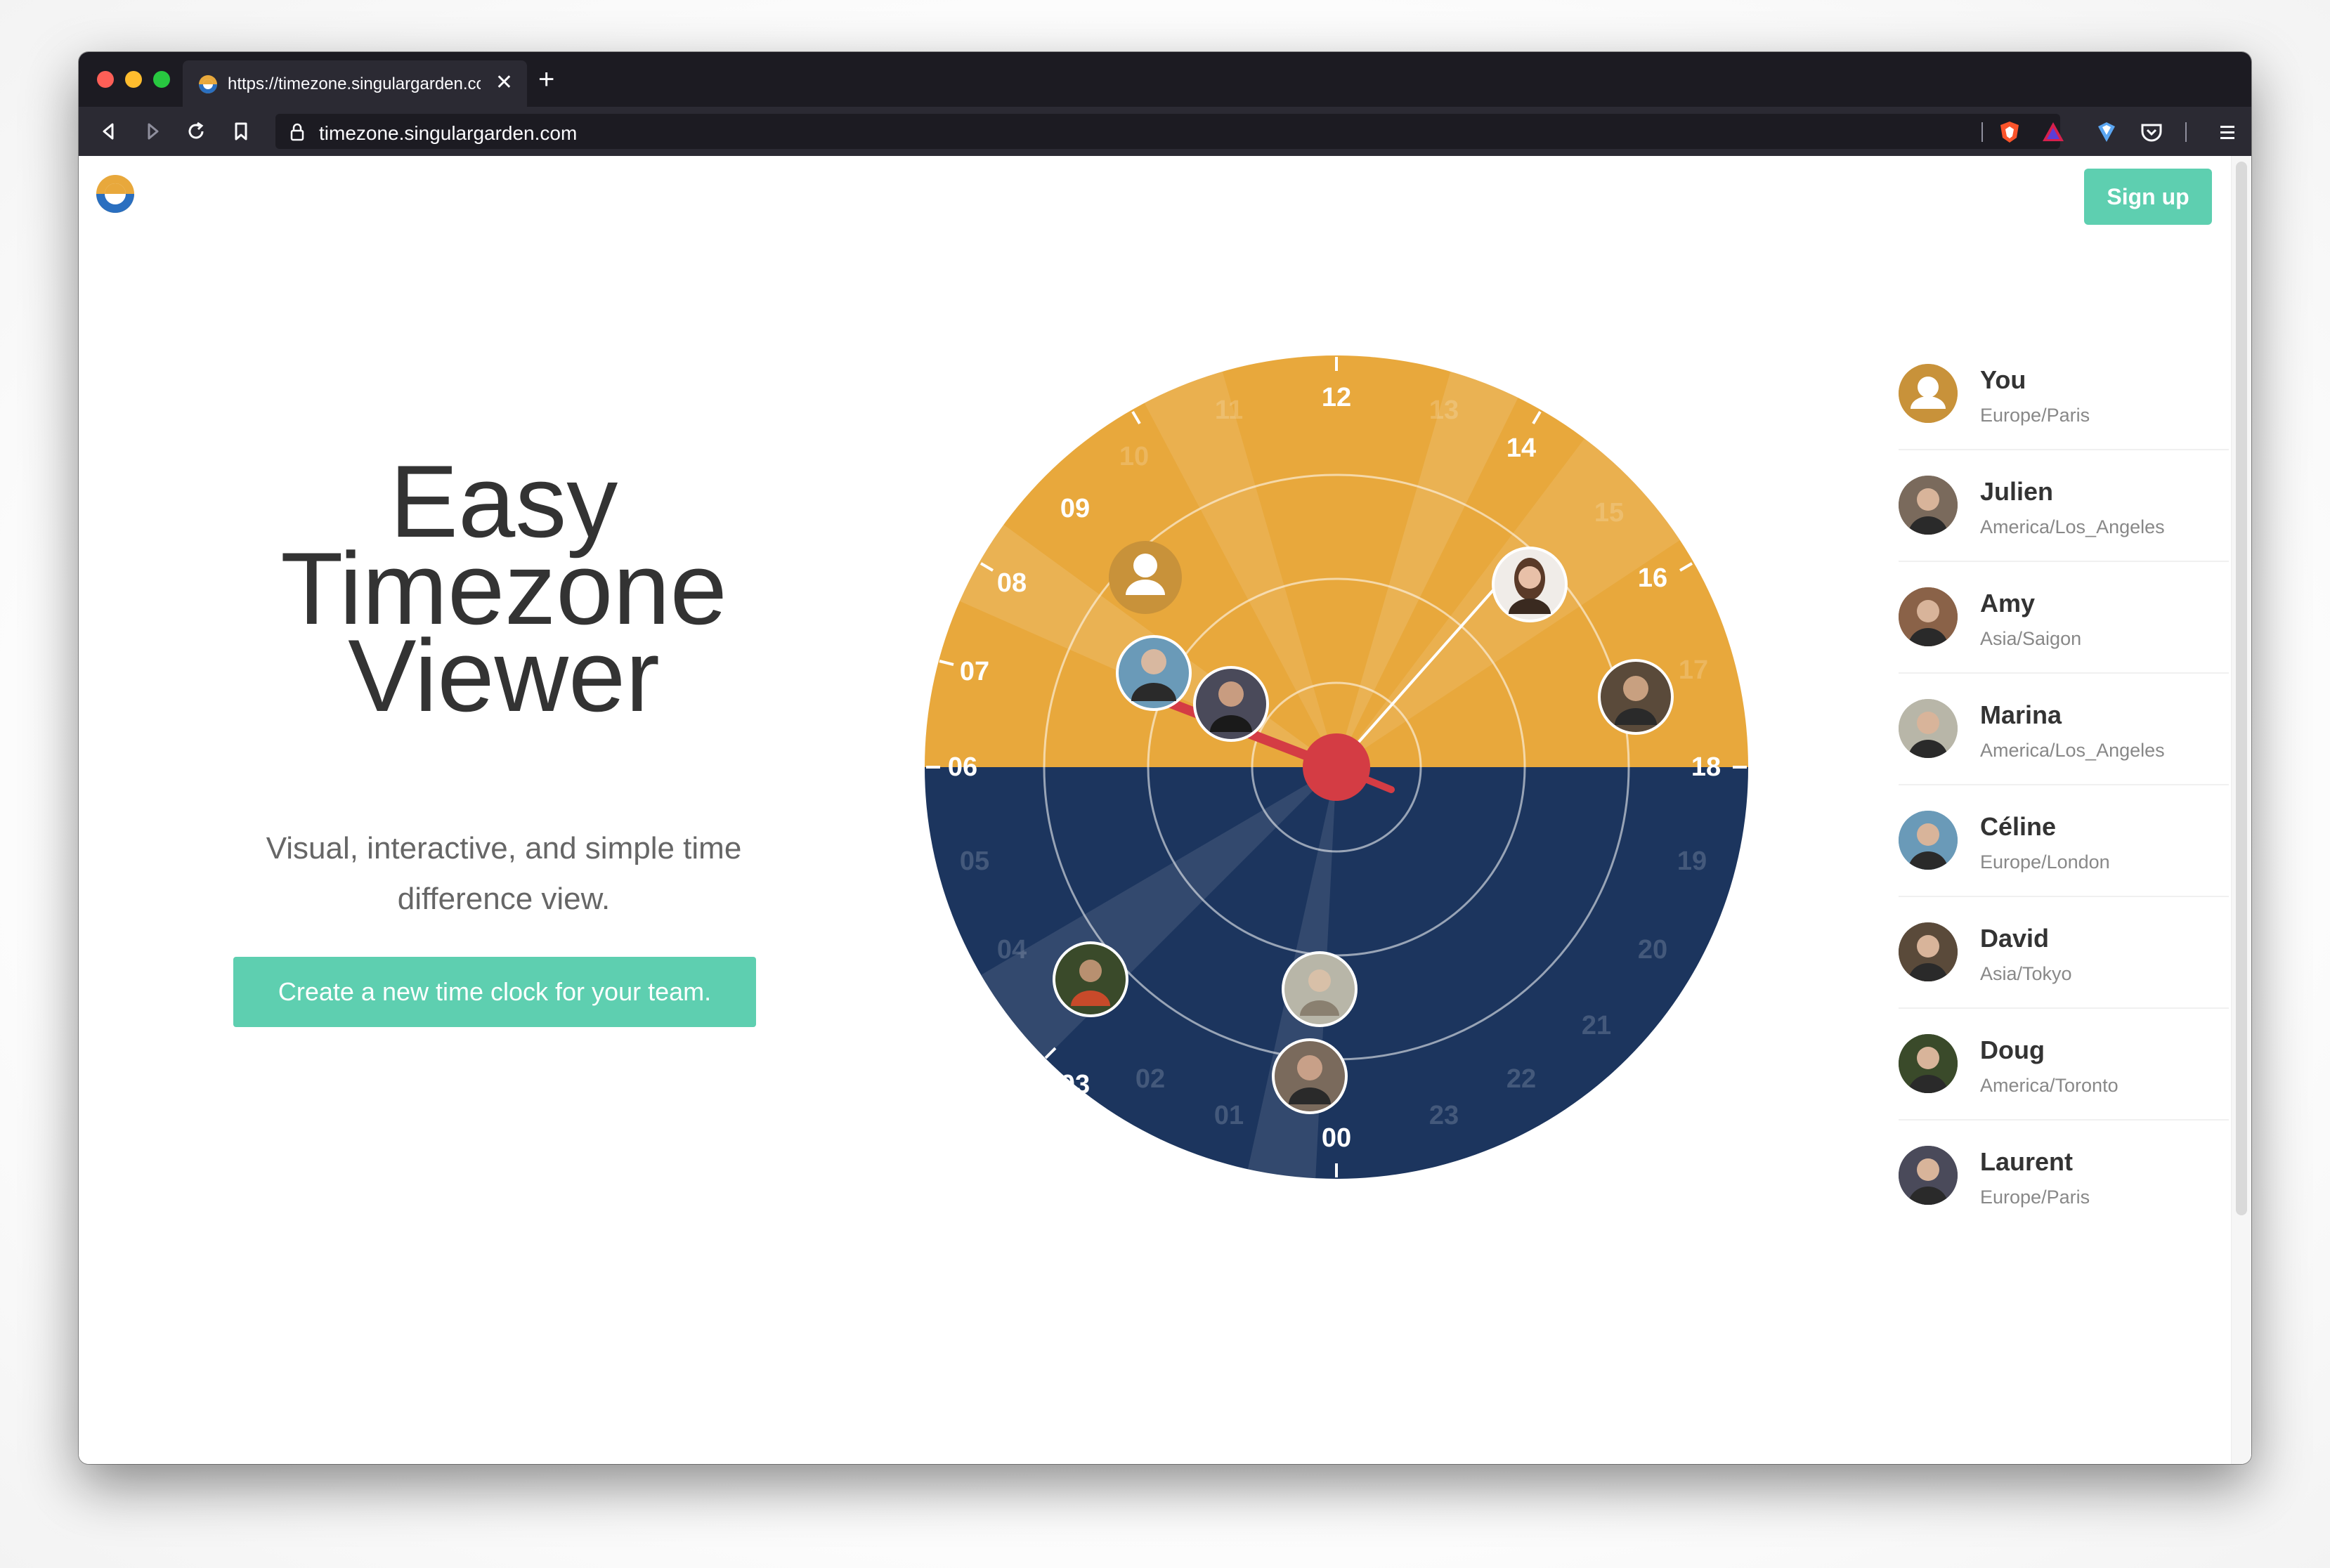 This screenshot has height=1568, width=2330. Describe the element at coordinates (1609, 513) in the screenshot. I see `hour-label-faded: 15` at that location.